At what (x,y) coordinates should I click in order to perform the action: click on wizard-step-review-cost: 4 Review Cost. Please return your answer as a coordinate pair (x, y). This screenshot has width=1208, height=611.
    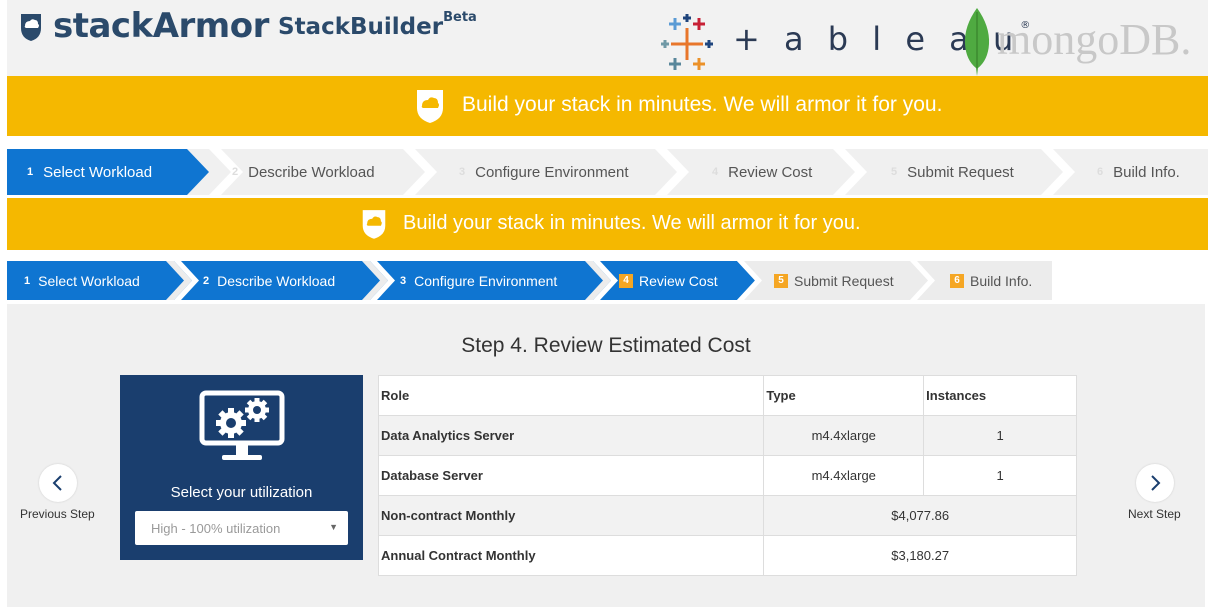
    Looking at the image, I should click on (668, 280).